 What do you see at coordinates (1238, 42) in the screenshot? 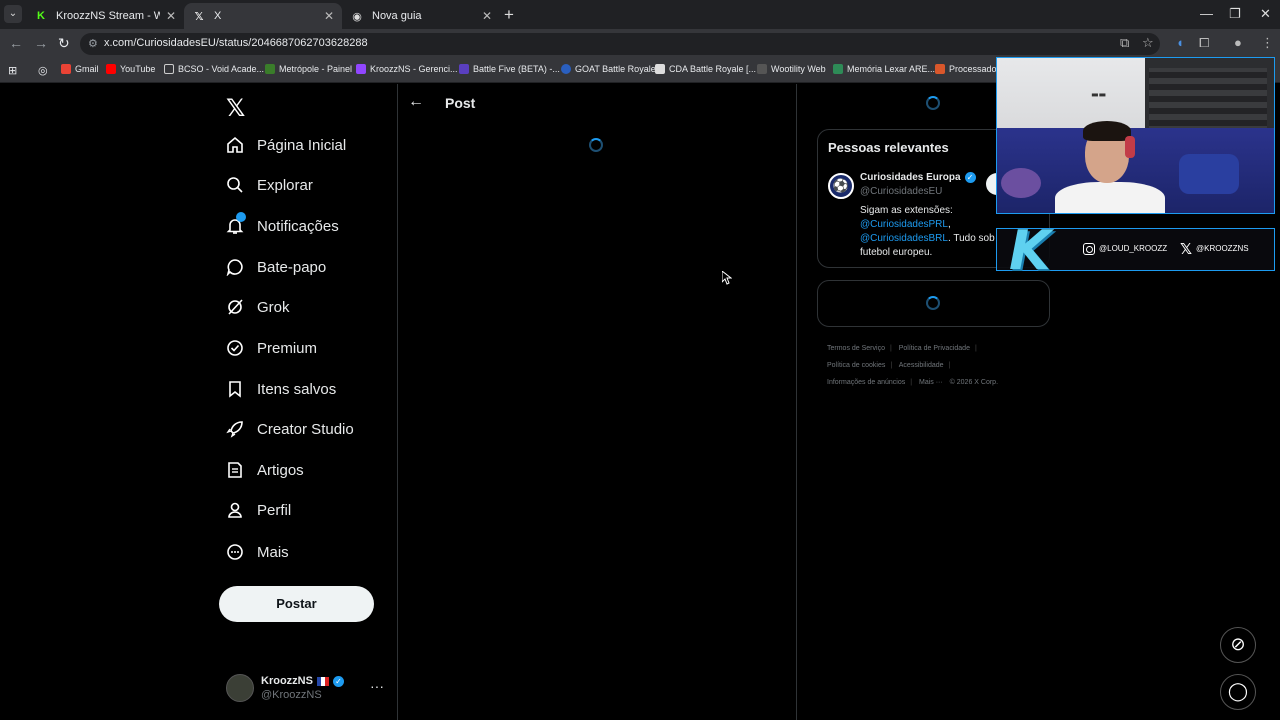
I see `profile-avatar: ●` at bounding box center [1238, 42].